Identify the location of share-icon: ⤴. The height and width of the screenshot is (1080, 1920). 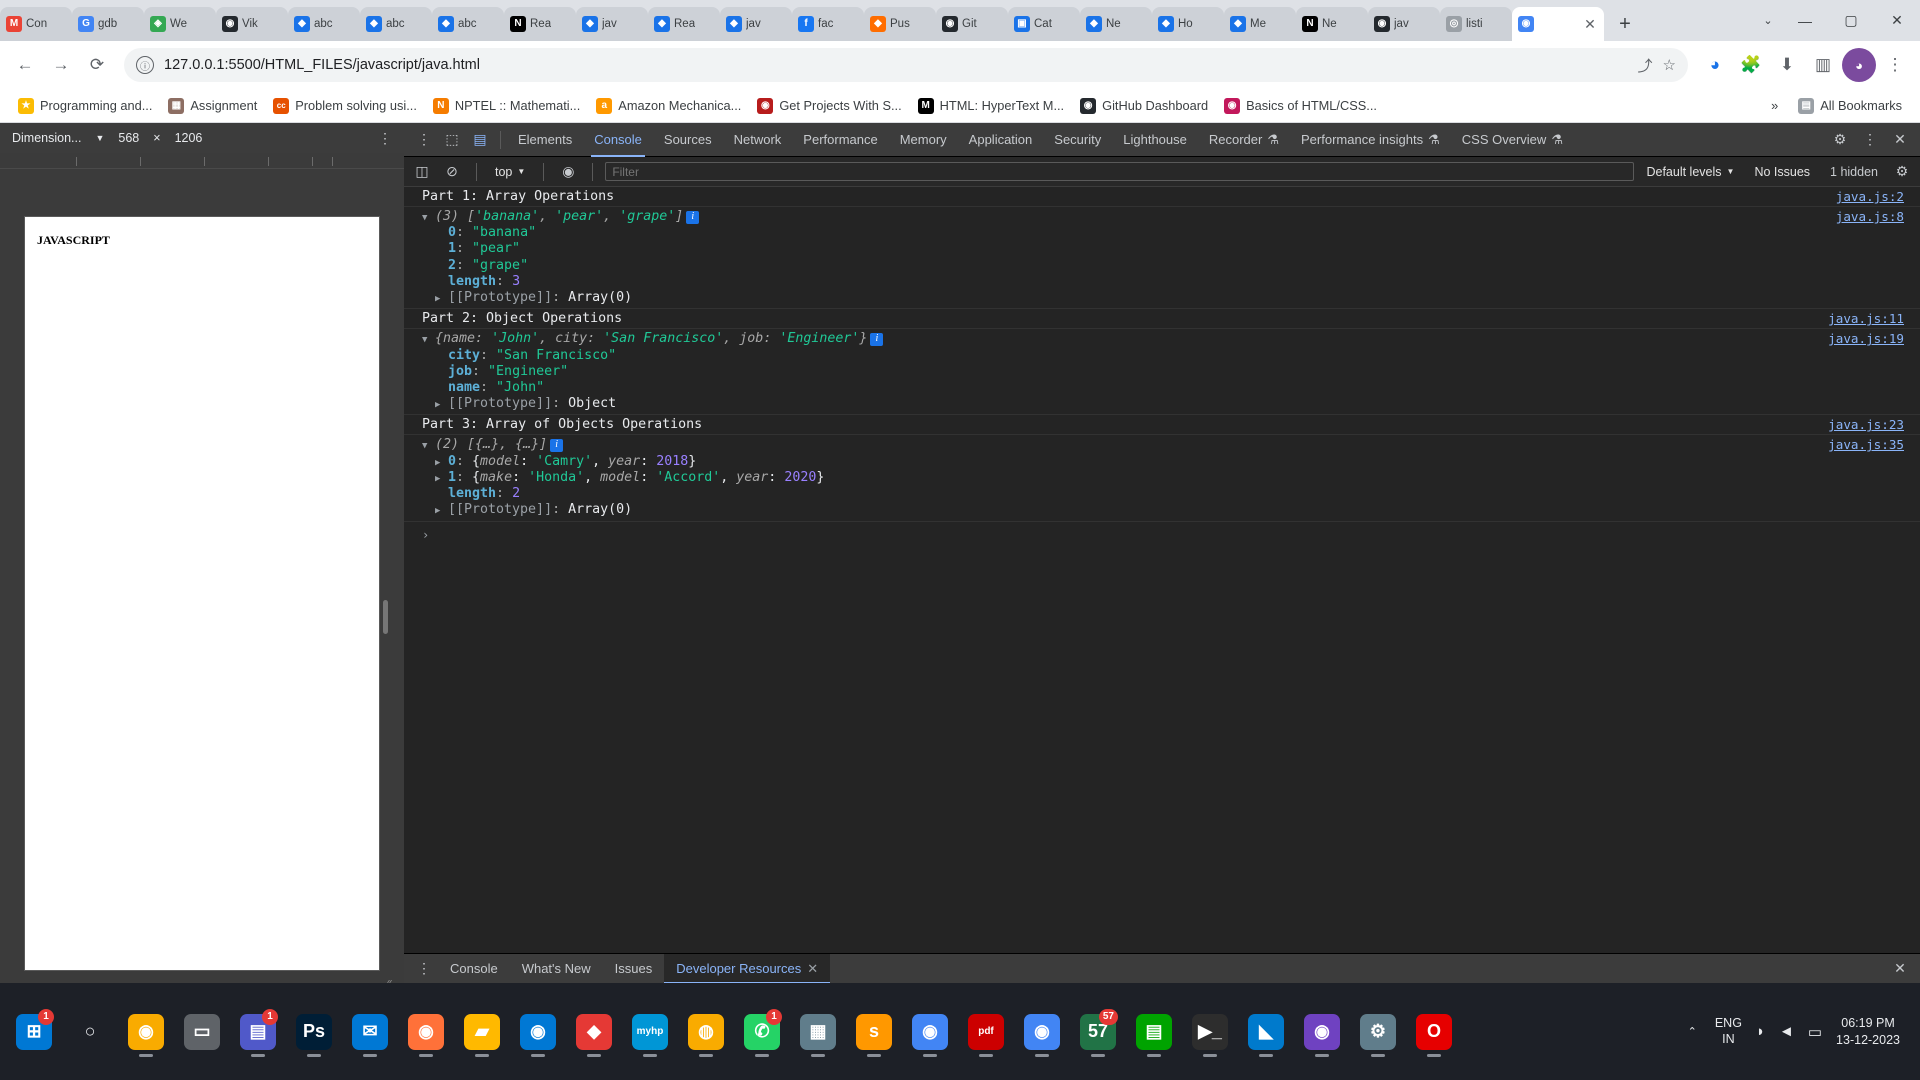
(1645, 65).